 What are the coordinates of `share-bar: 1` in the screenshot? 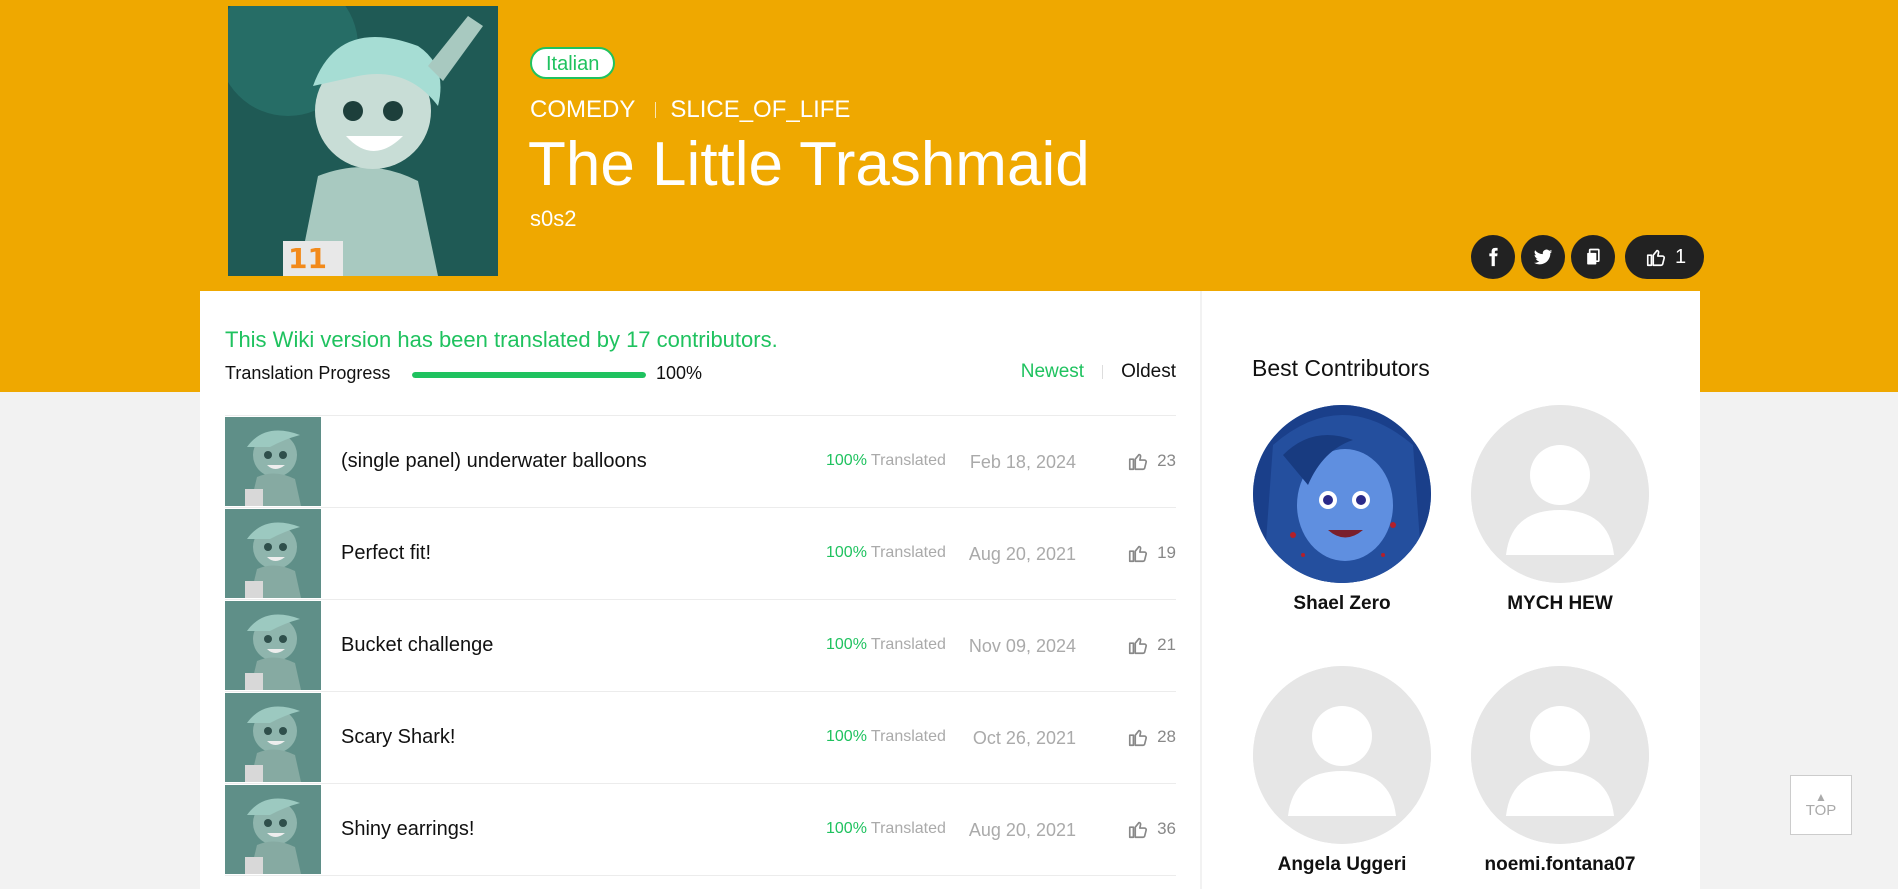 It's located at (1588, 257).